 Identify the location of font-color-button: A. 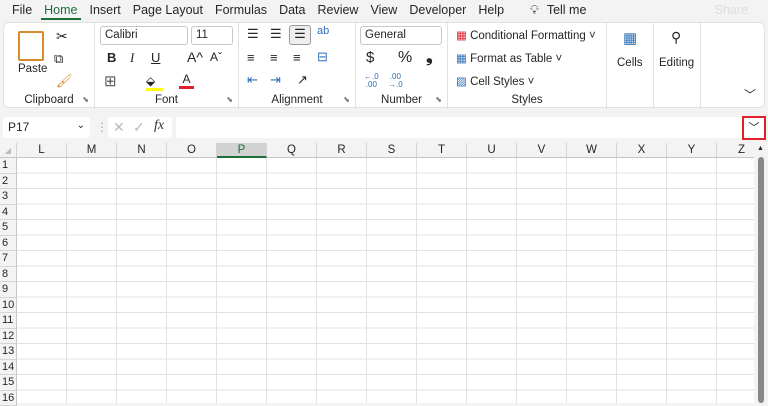
(186, 80).